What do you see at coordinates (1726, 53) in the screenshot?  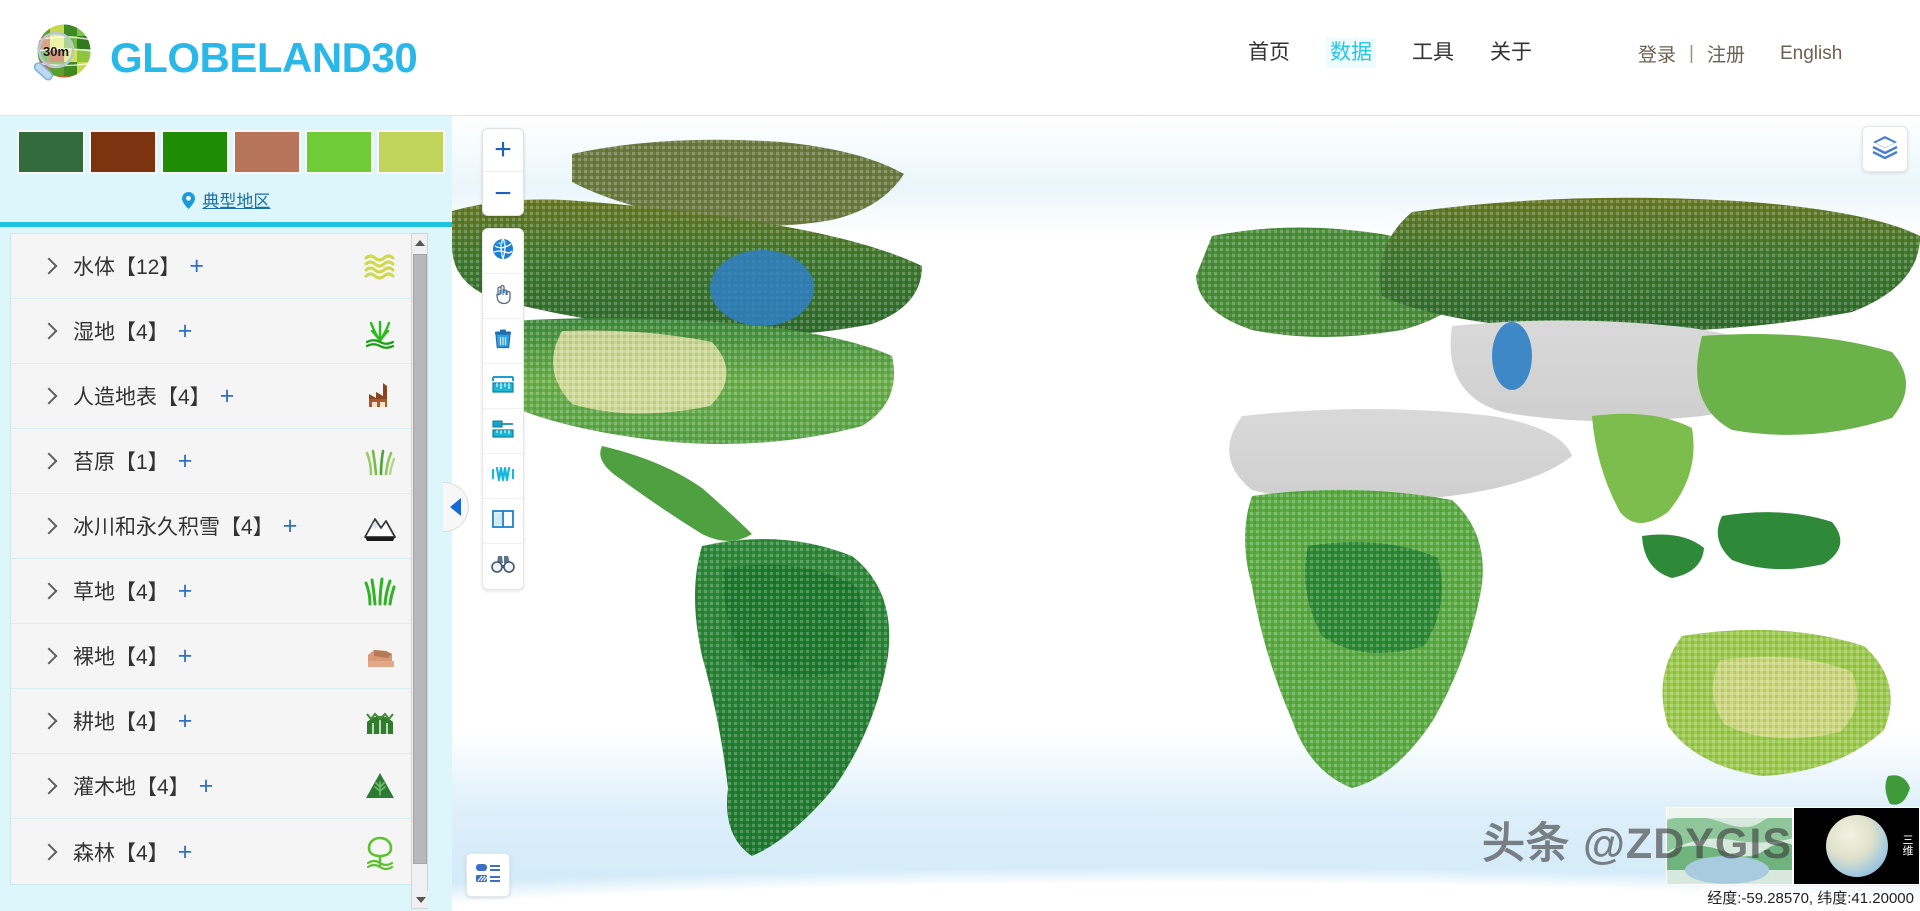 I see `register-link: 注册` at bounding box center [1726, 53].